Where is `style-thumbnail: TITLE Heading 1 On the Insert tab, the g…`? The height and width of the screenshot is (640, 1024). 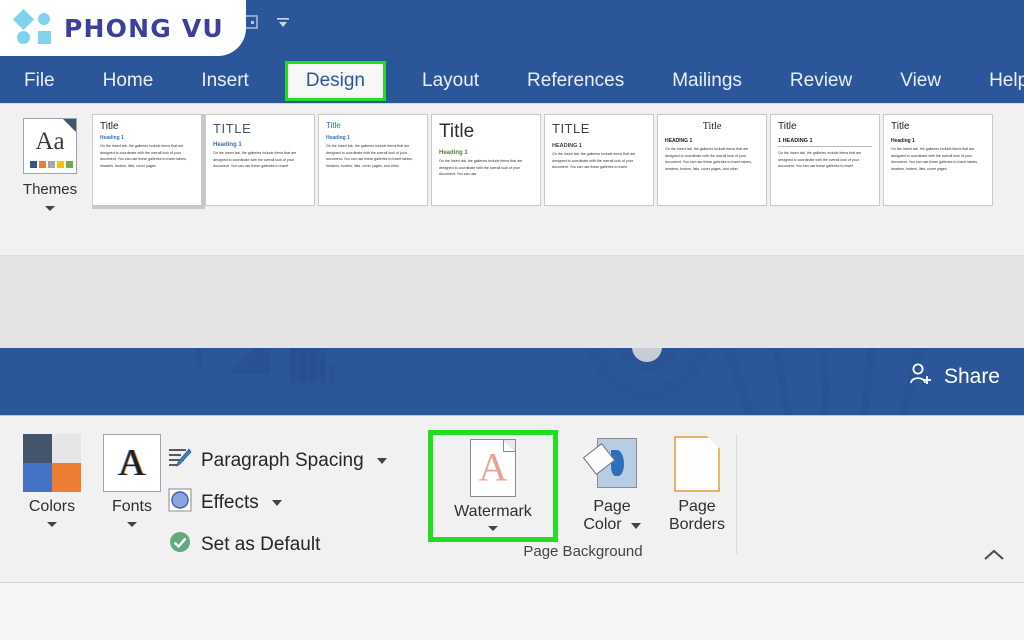
style-thumbnail: TITLE Heading 1 On the Insert tab, the g… is located at coordinates (260, 160).